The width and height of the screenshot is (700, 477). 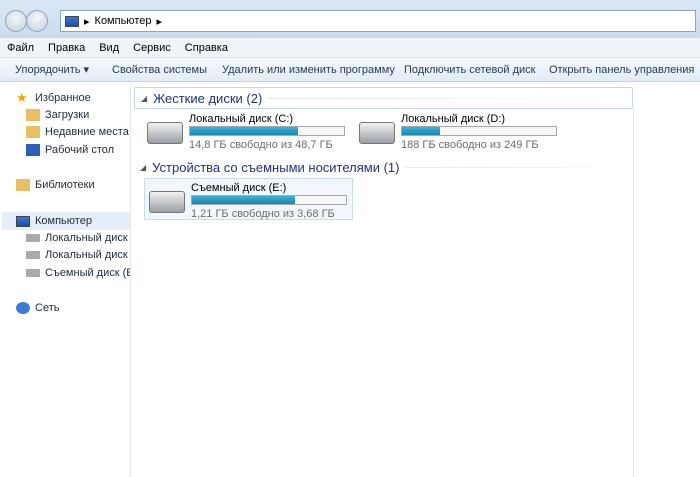 What do you see at coordinates (165, 133) in the screenshot?
I see `windows-drive-icon` at bounding box center [165, 133].